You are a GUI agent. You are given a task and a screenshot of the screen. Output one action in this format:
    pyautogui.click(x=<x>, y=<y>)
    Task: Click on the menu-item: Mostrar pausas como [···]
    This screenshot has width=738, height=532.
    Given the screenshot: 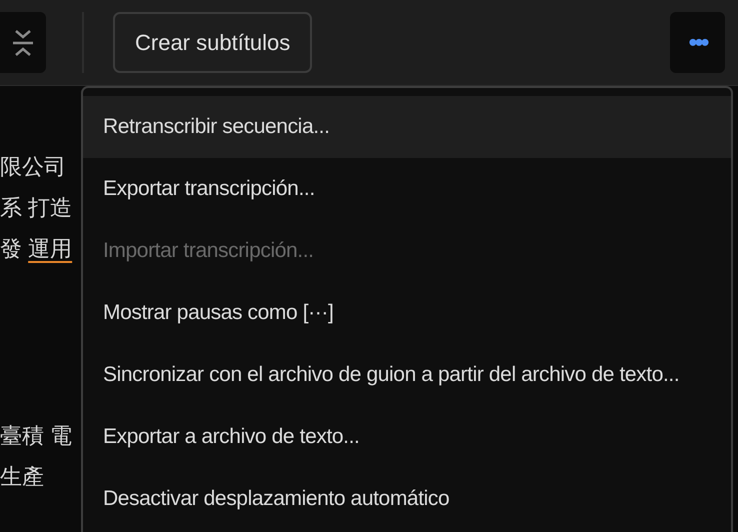 What is the action you would take?
    pyautogui.click(x=407, y=313)
    